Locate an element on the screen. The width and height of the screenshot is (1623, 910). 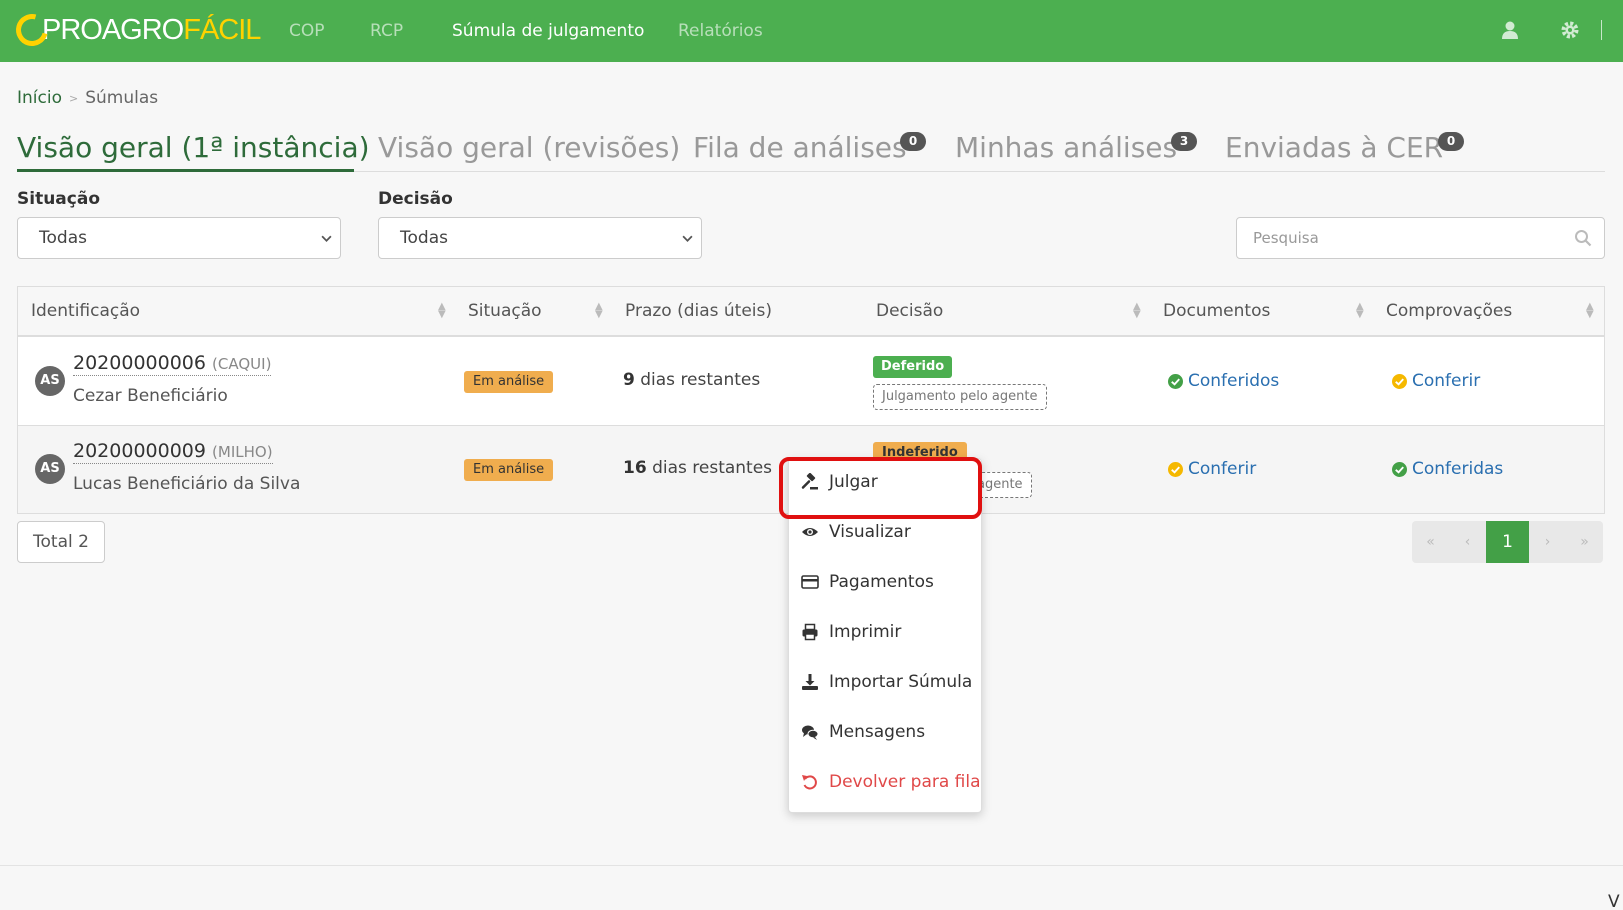
documentos-label: Conferir is located at coordinates (1222, 469).